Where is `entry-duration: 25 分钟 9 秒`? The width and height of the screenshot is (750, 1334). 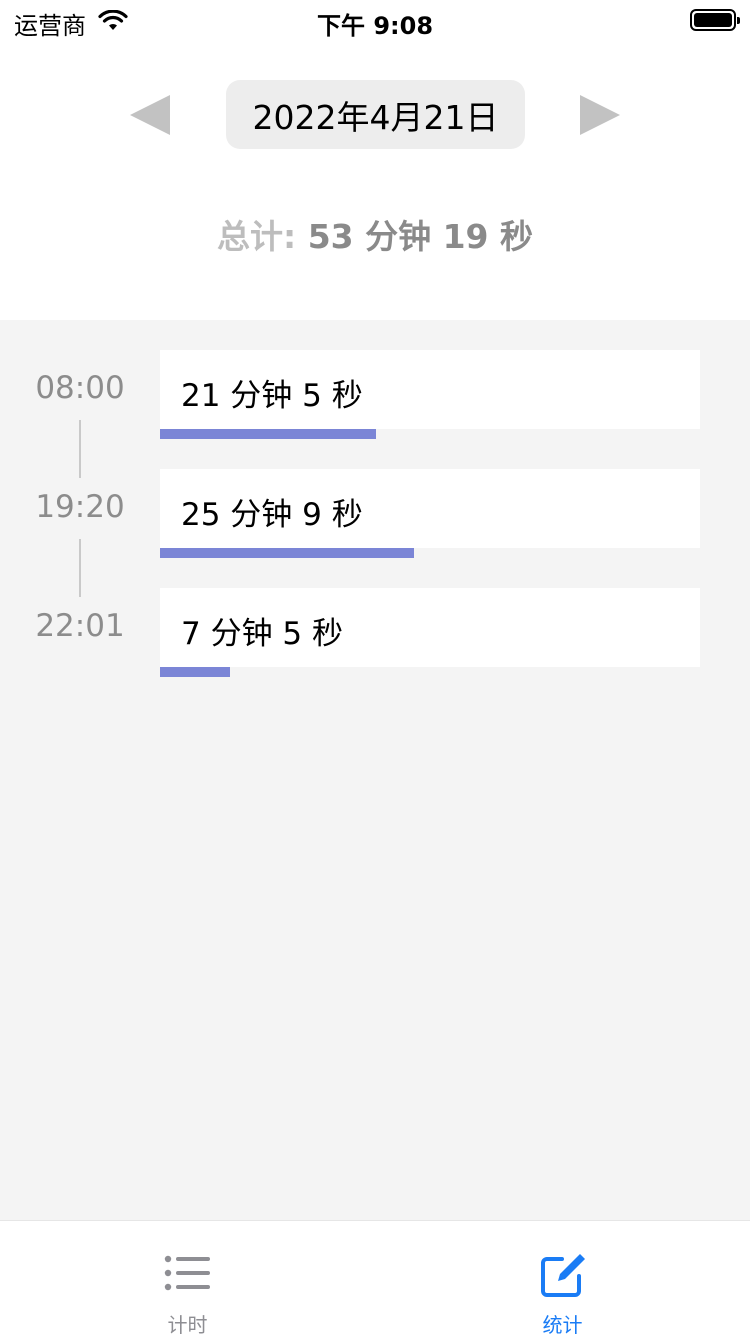 entry-duration: 25 分钟 9 秒 is located at coordinates (272, 515).